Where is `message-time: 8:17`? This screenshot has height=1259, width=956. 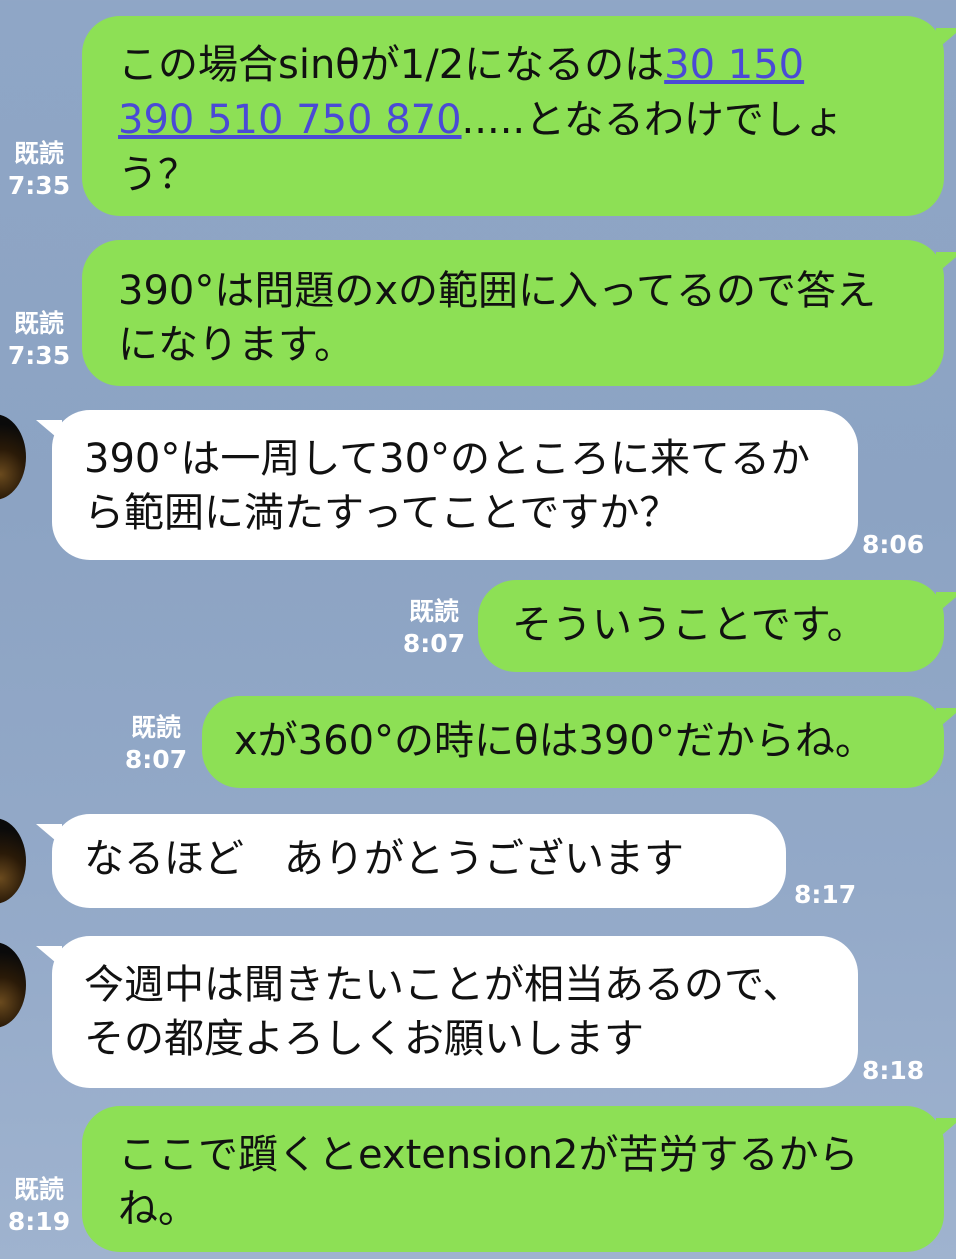
message-time: 8:17 is located at coordinates (825, 894).